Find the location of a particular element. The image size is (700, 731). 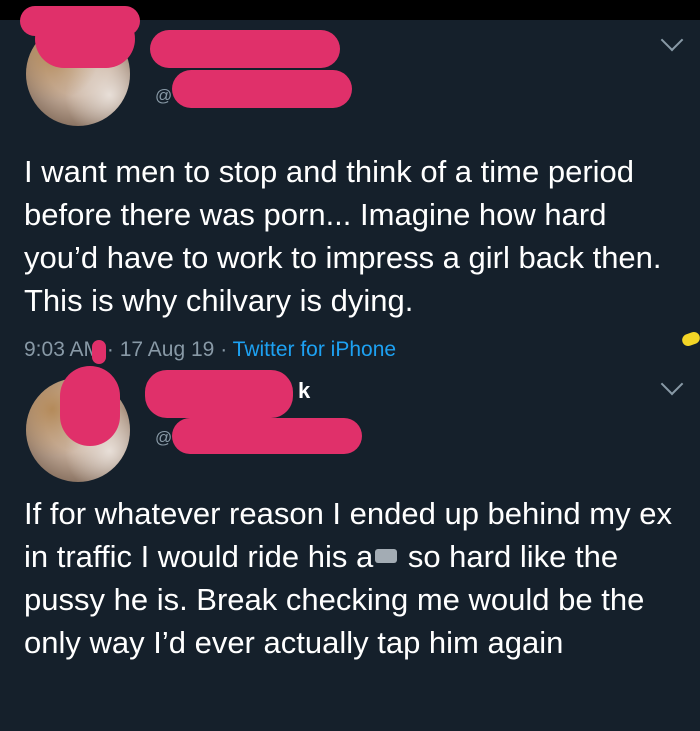

tweet-meta: 9:03 AM · 17 Aug 19 · Twitter for iPhone is located at coordinates (210, 350).